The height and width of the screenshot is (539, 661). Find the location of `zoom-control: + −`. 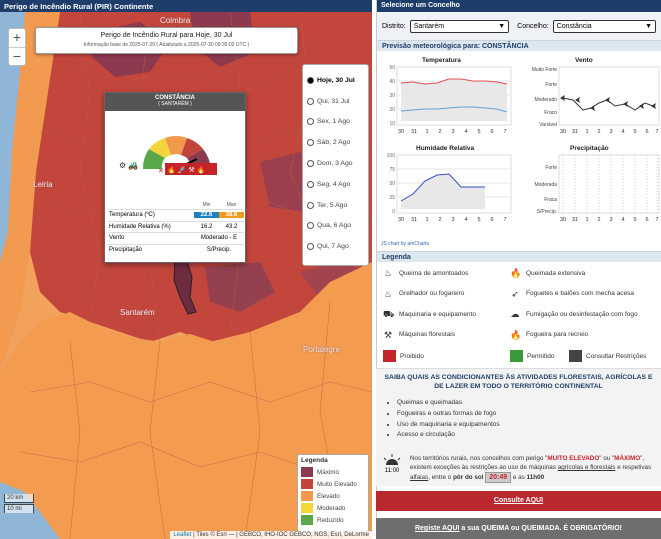

zoom-control: + − is located at coordinates (17, 47).